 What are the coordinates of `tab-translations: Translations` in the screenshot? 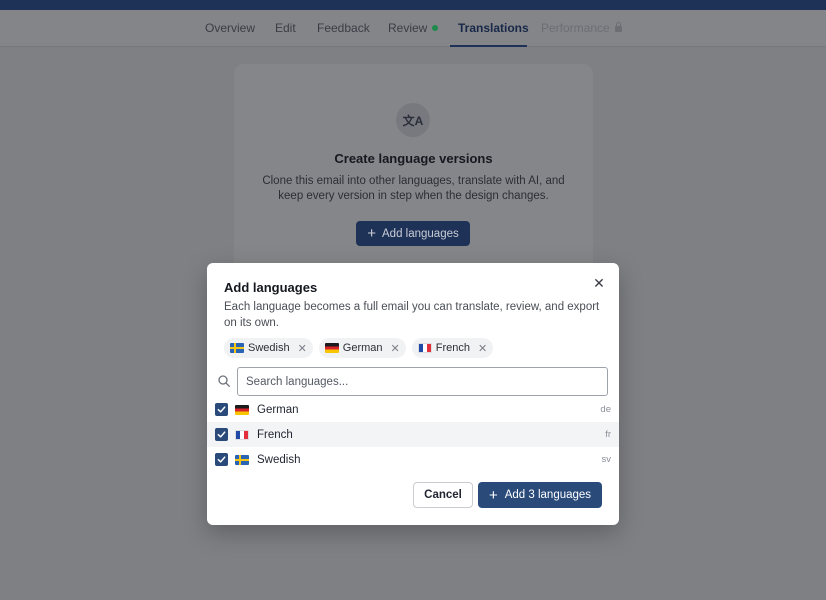 It's located at (493, 28).